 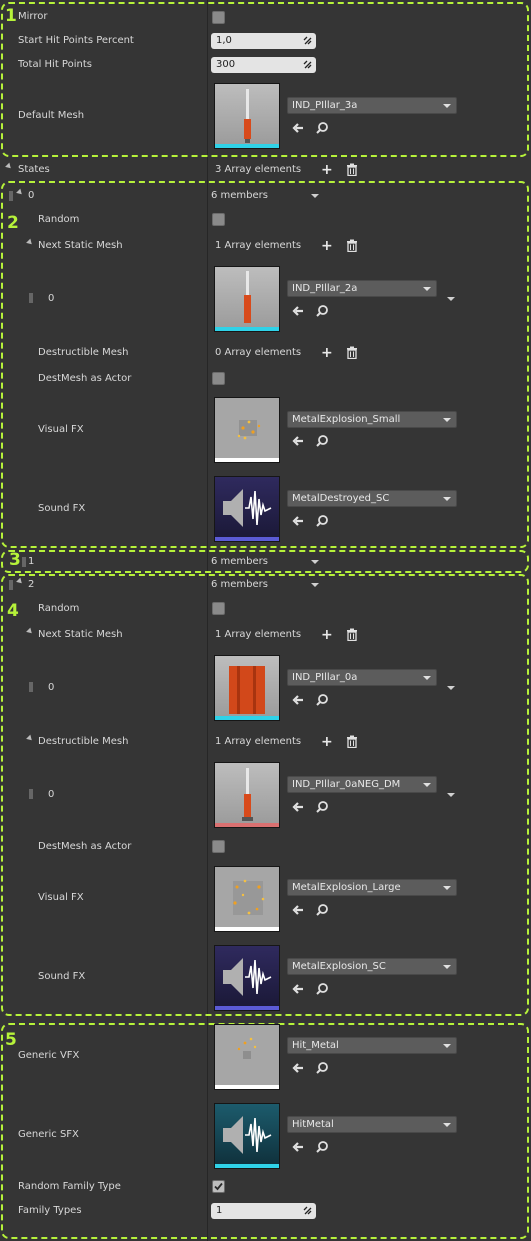 I want to click on destructible-mesh-combo: IND_PIllar_0aNEG_DM, so click(x=362, y=784).